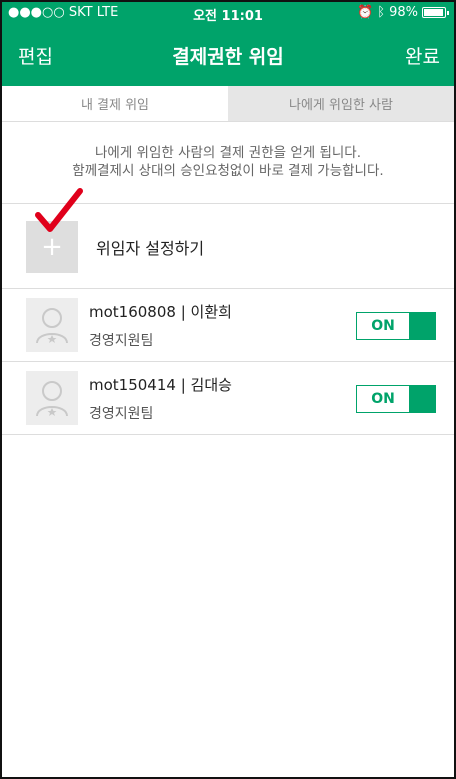 This screenshot has height=779, width=456. Describe the element at coordinates (228, 326) in the screenshot. I see `list-item: mot160808 | 이환희 경영지원팀 ON` at that location.